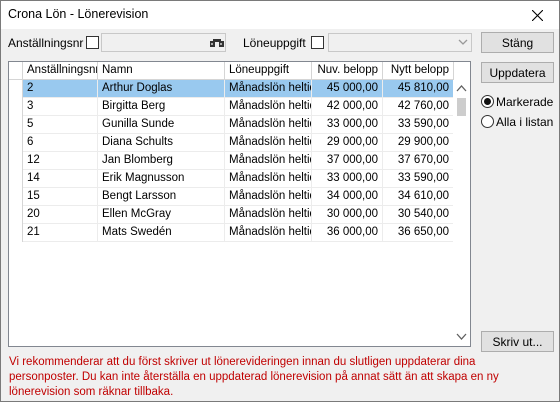  Describe the element at coordinates (46, 43) in the screenshot. I see `employee-no-label: Anställningsnr` at that location.